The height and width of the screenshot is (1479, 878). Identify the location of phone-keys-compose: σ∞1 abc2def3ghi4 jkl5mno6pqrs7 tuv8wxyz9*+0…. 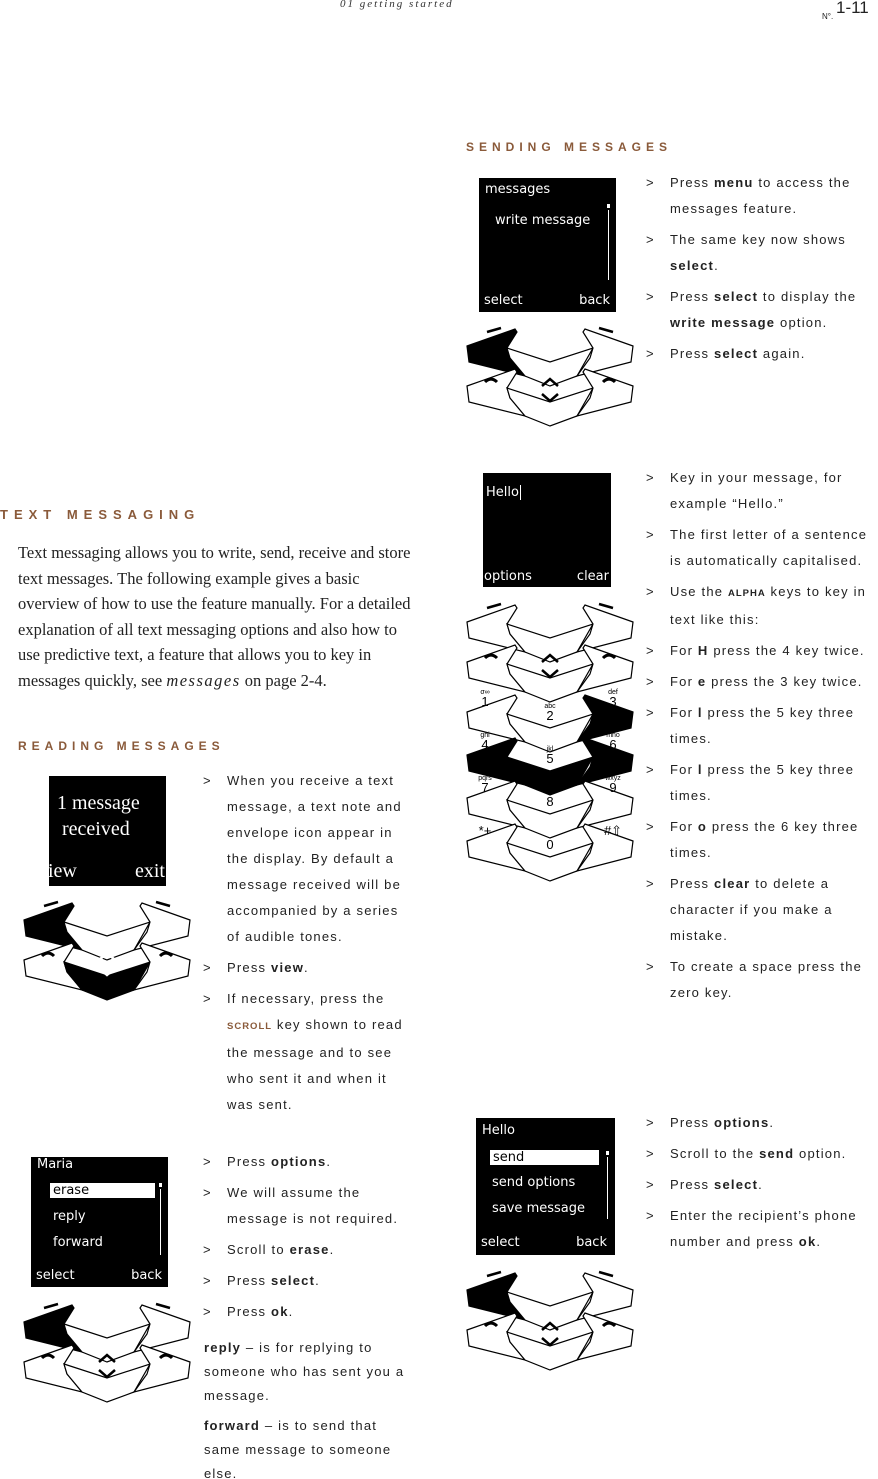
(550, 742).